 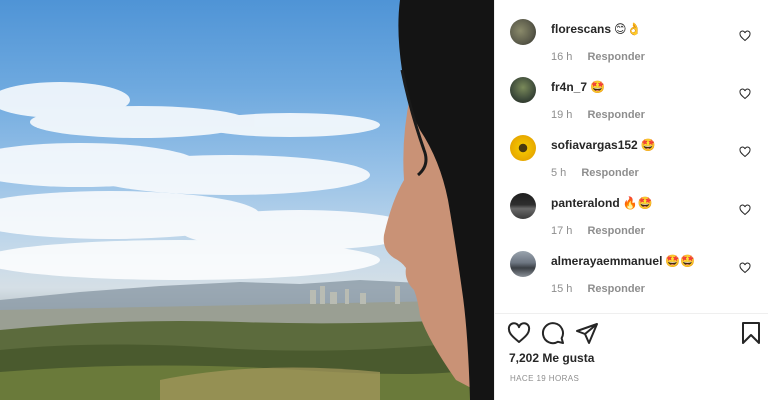 I want to click on comment-username: panteralond, so click(x=585, y=203).